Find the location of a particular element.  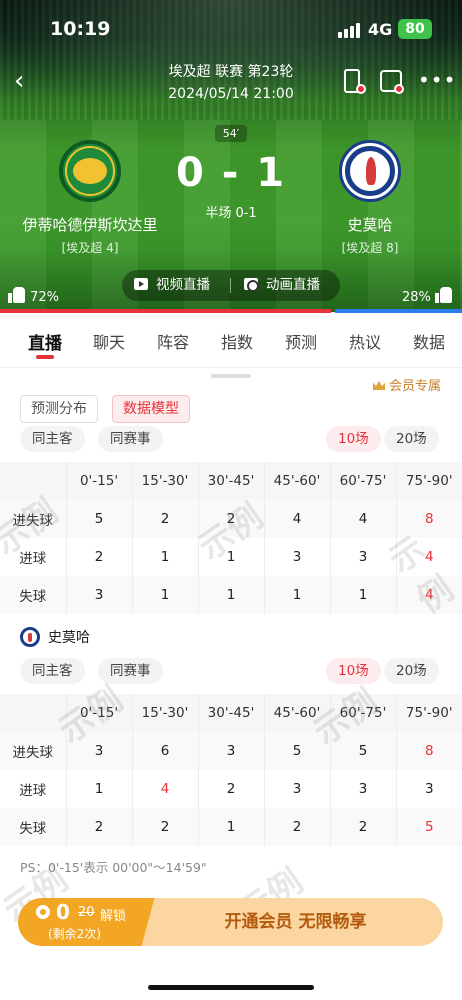

data-model-tab: 数据模型 is located at coordinates (151, 409).